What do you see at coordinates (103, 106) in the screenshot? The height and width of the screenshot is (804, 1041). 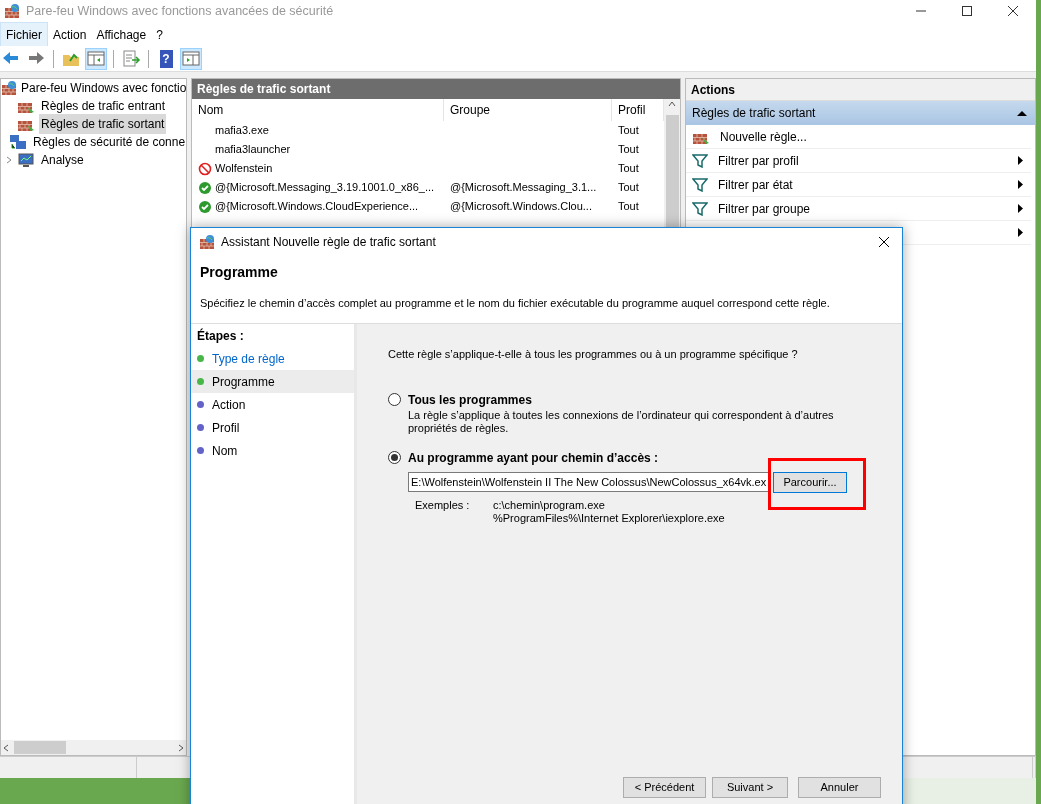 I see `tree-item: Règles de trafic entrant` at bounding box center [103, 106].